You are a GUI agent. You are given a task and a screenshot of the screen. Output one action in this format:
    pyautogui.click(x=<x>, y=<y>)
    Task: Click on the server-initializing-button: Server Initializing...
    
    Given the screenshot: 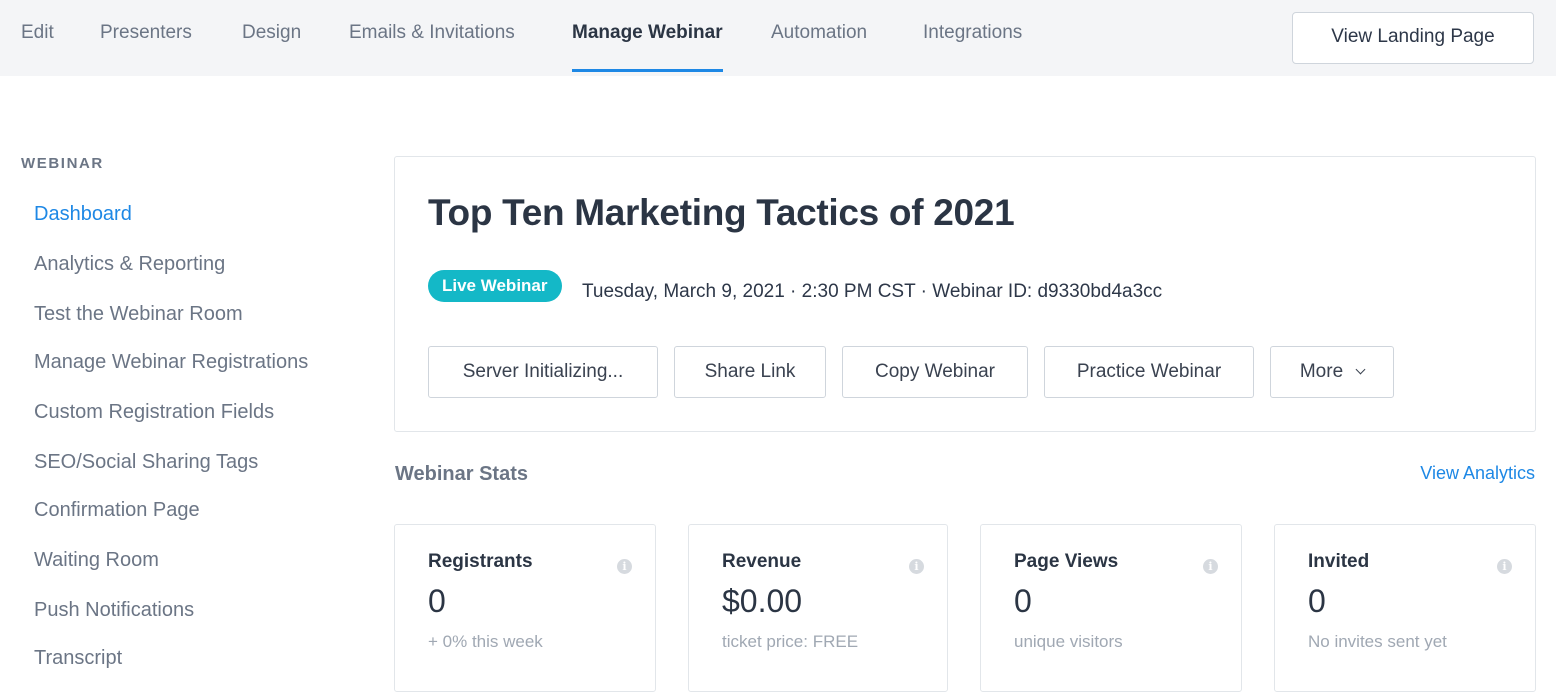 What is the action you would take?
    pyautogui.click(x=543, y=372)
    